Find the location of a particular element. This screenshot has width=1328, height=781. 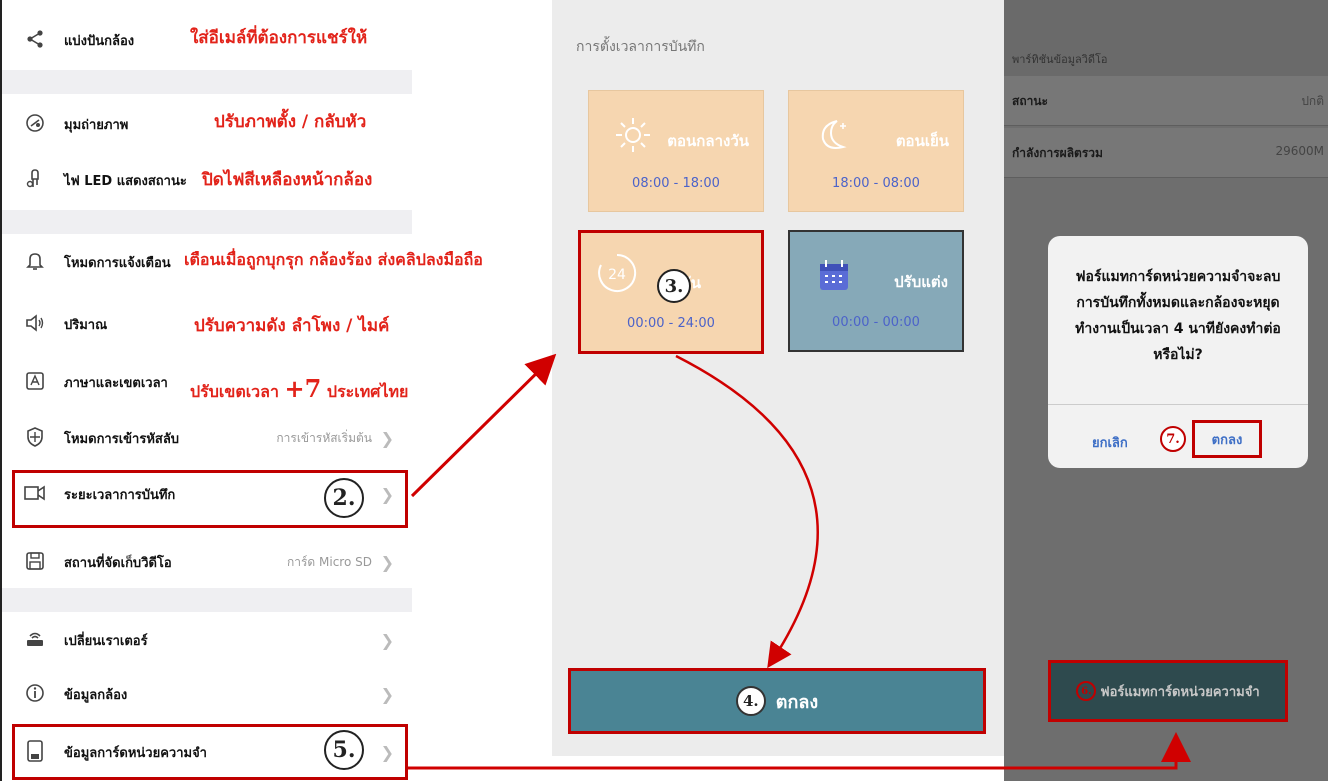

tile-time: 00:00 - 24:00 is located at coordinates (671, 323).